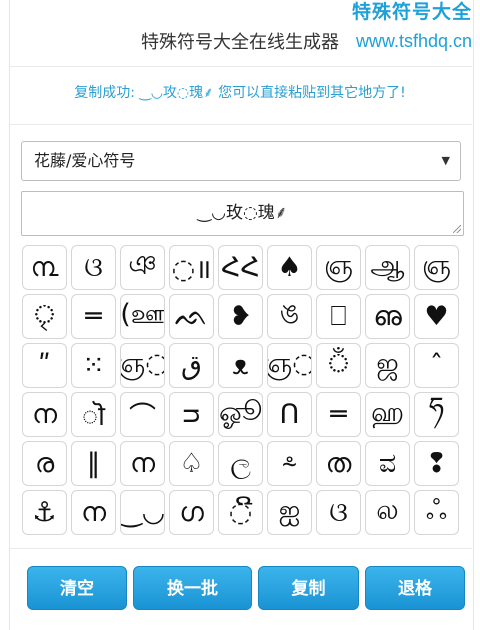 This screenshot has height=630, width=480. I want to click on symbol-cell: ཧ, so click(436, 414).